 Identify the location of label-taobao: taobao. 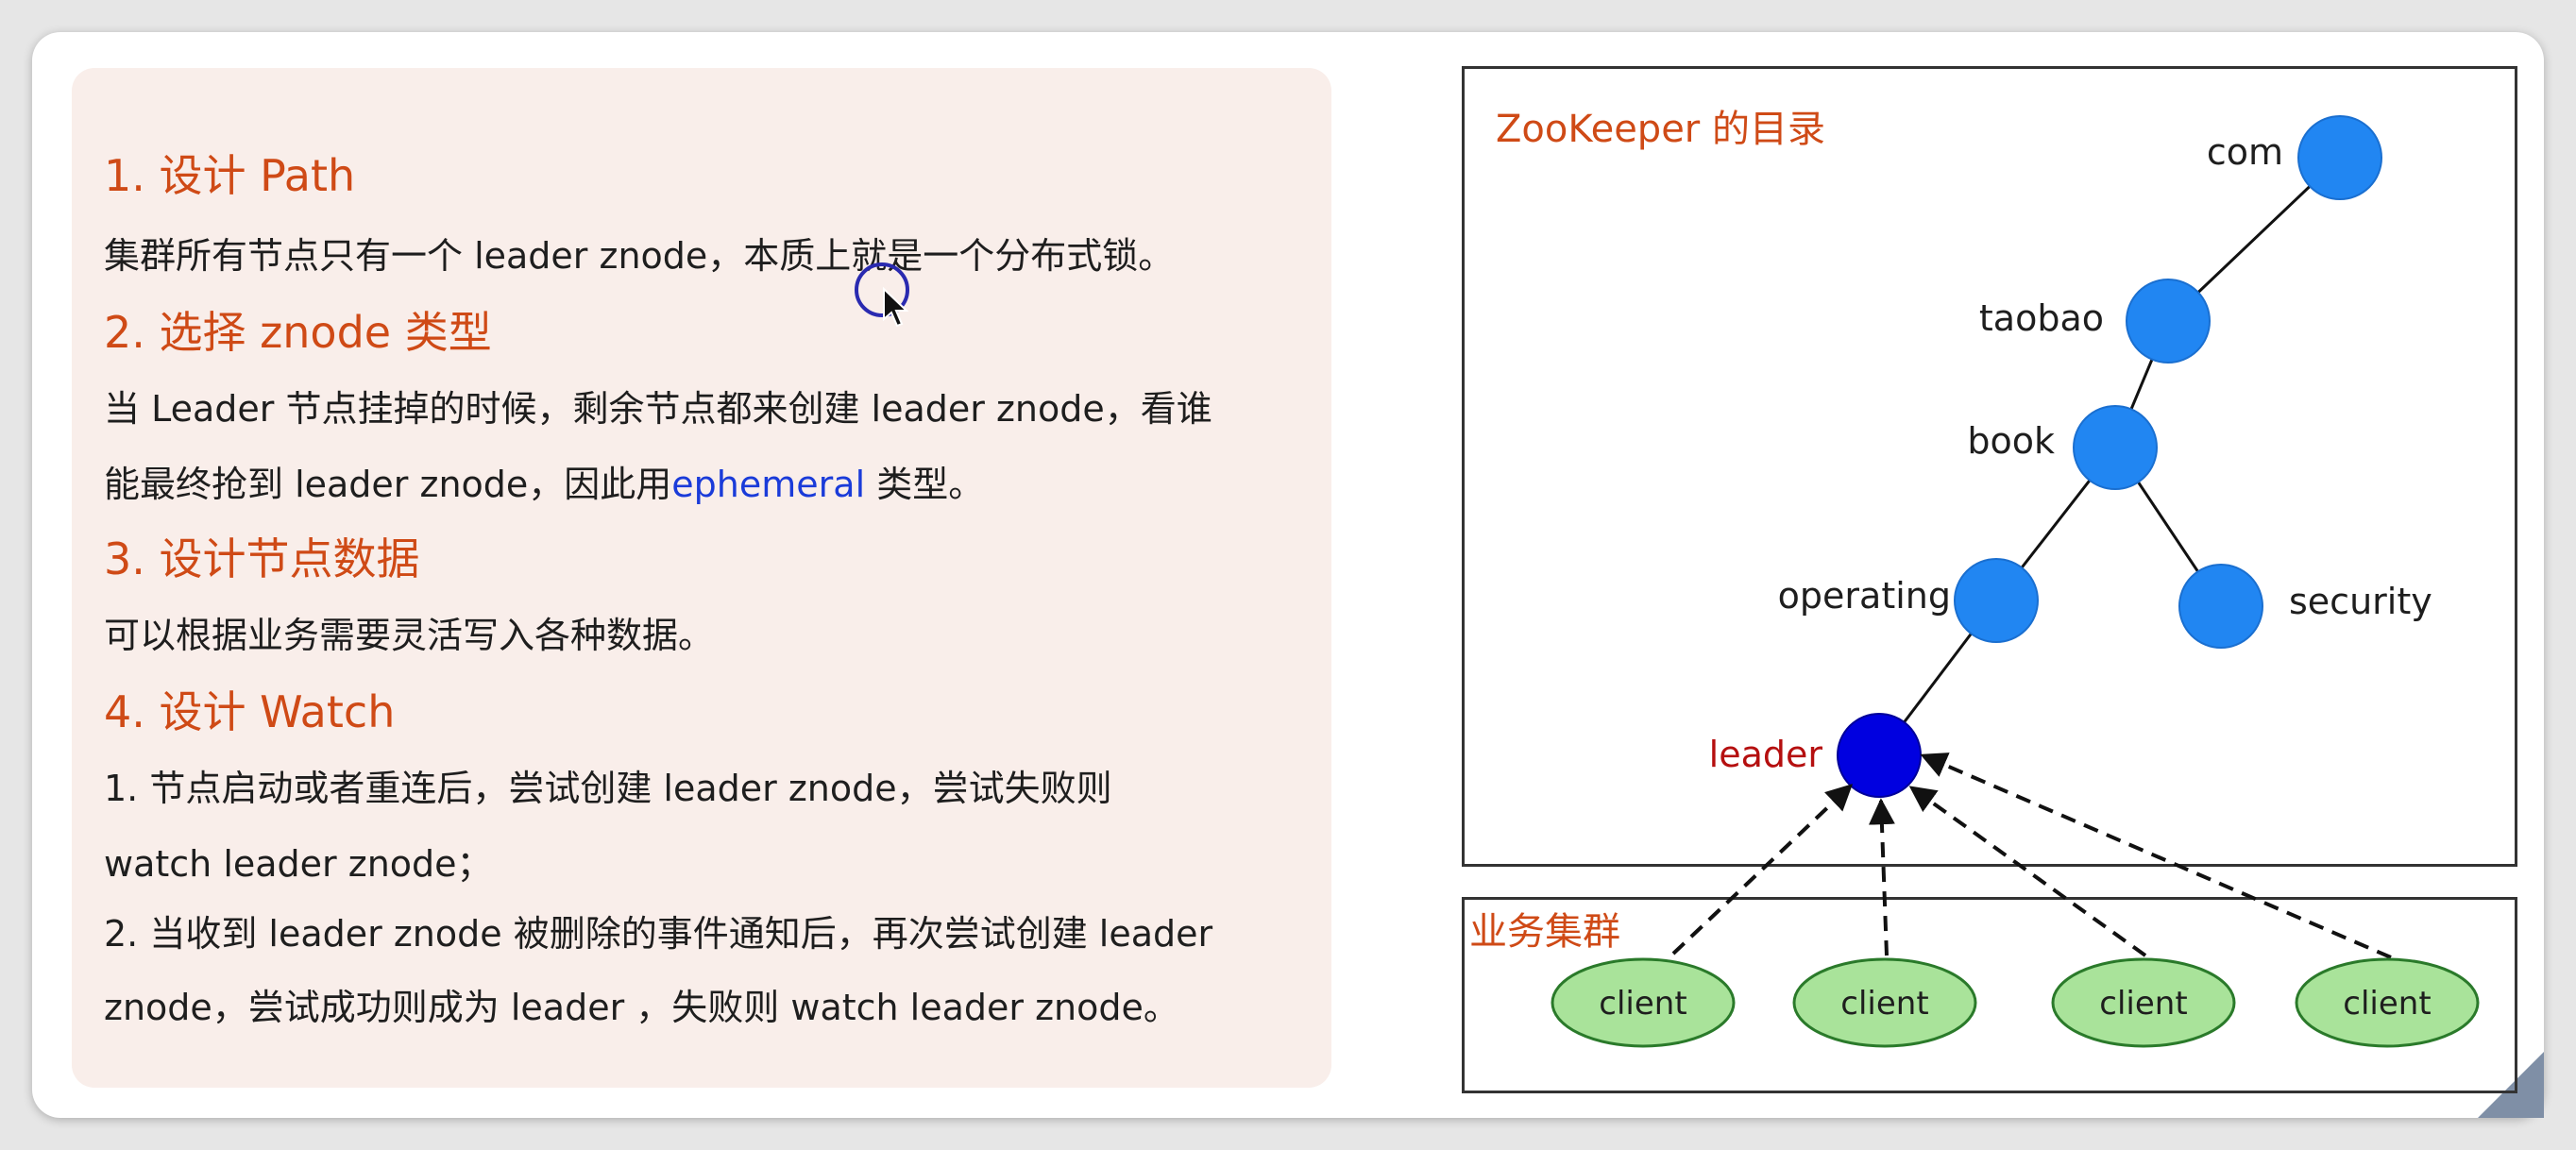
(2041, 318).